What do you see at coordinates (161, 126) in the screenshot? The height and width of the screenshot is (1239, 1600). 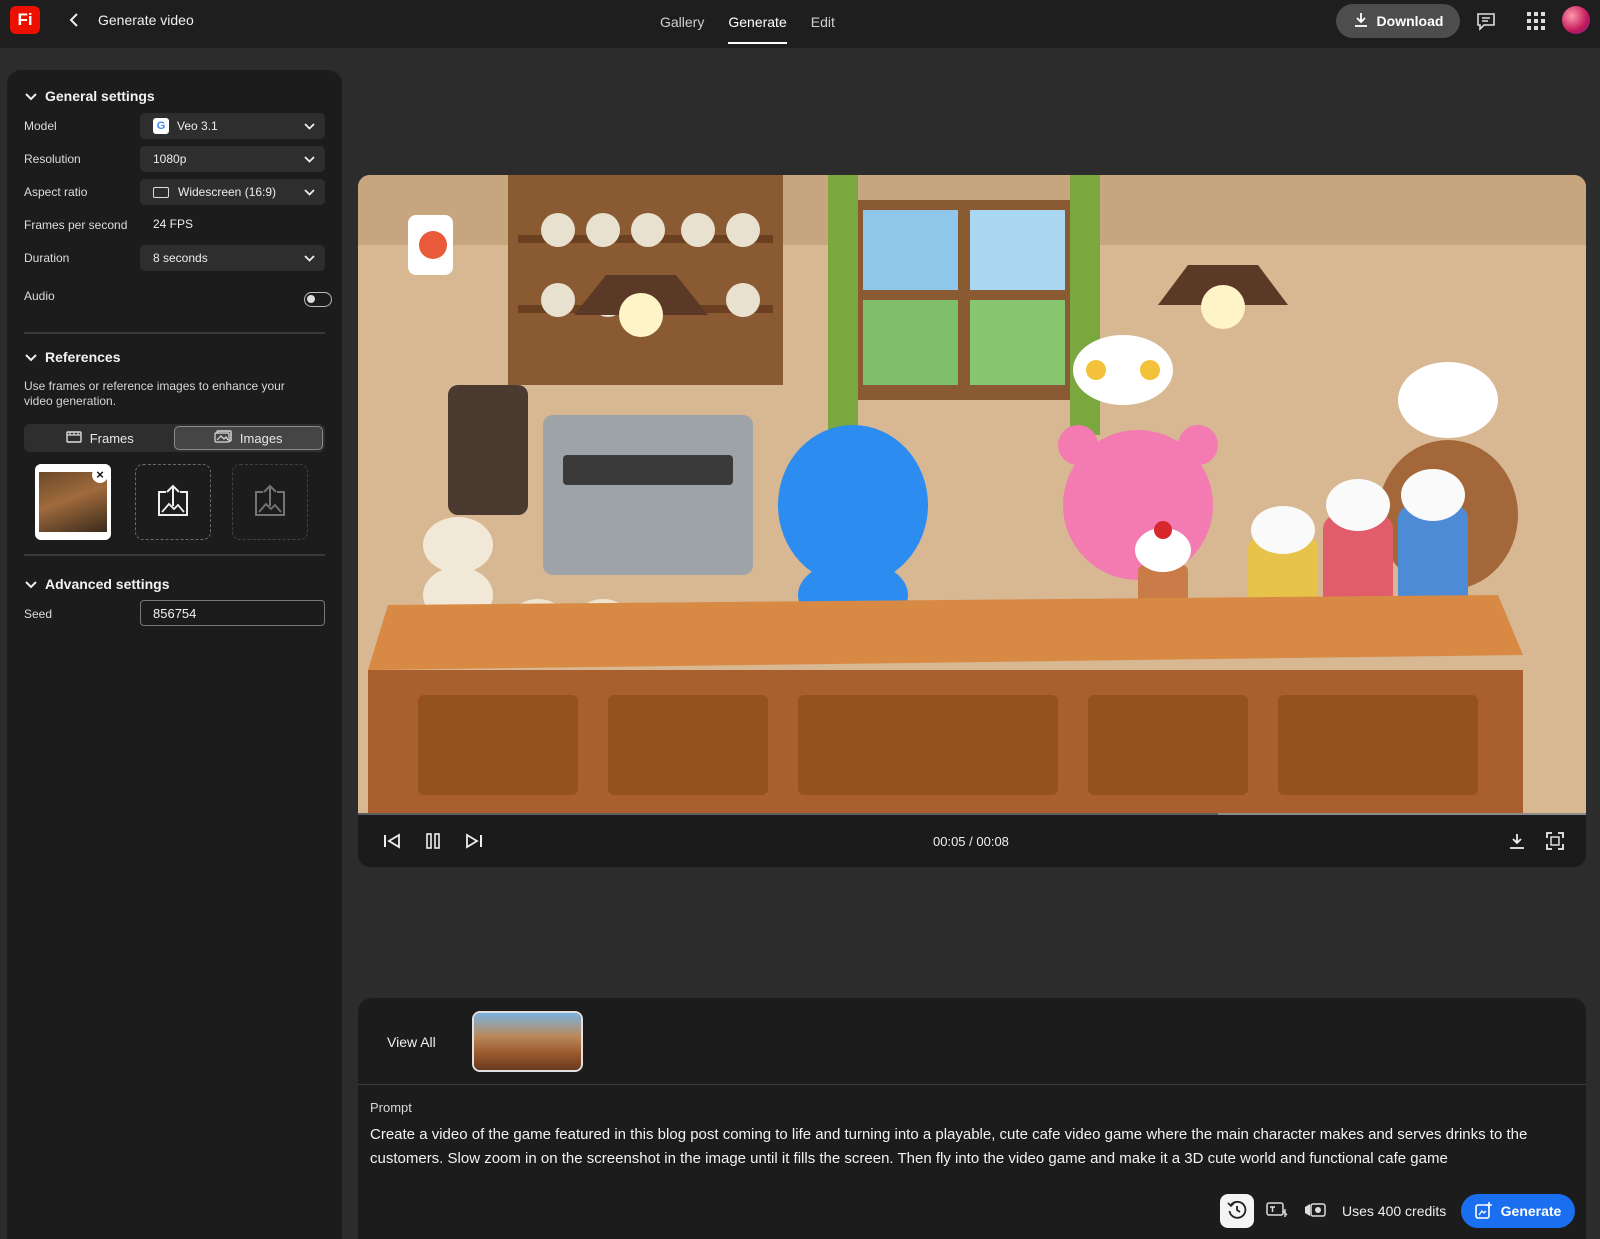 I see `google-icon: G` at bounding box center [161, 126].